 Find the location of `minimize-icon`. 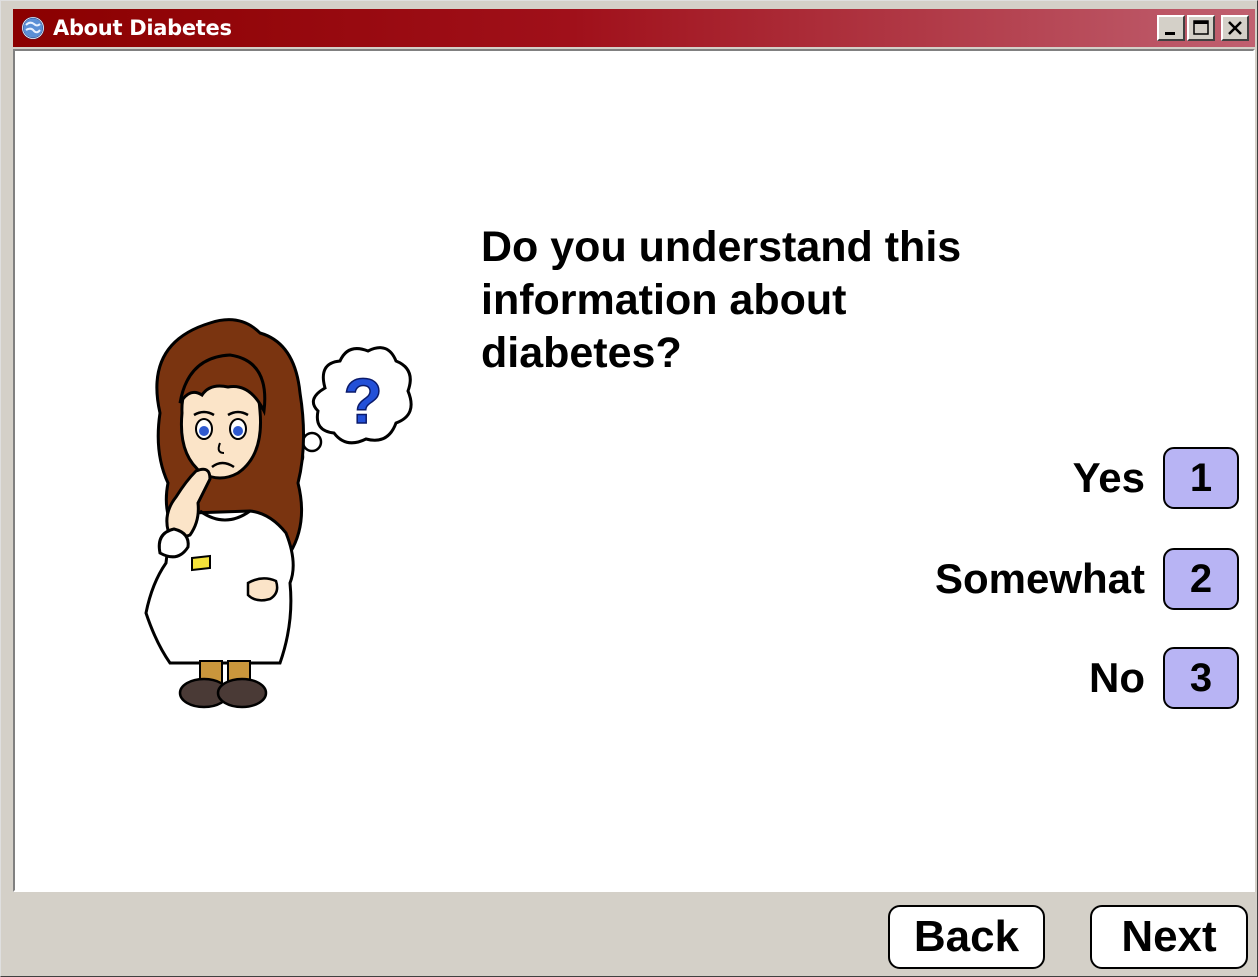

minimize-icon is located at coordinates (1170, 33).